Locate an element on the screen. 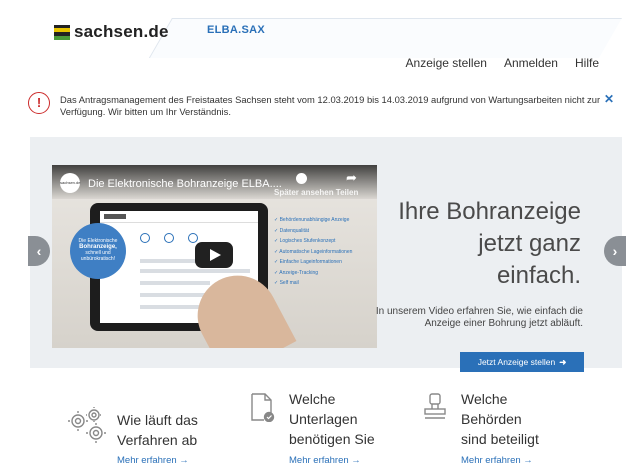 The image size is (633, 474). top-bar: sachsen.de ELBA.SAX is located at coordinates (316, 29).